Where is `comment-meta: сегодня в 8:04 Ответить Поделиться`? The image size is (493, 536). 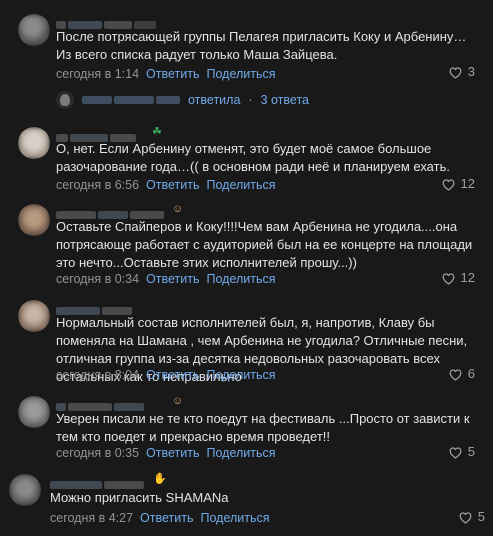 comment-meta: сегодня в 8:04 Ответить Поделиться is located at coordinates (166, 375).